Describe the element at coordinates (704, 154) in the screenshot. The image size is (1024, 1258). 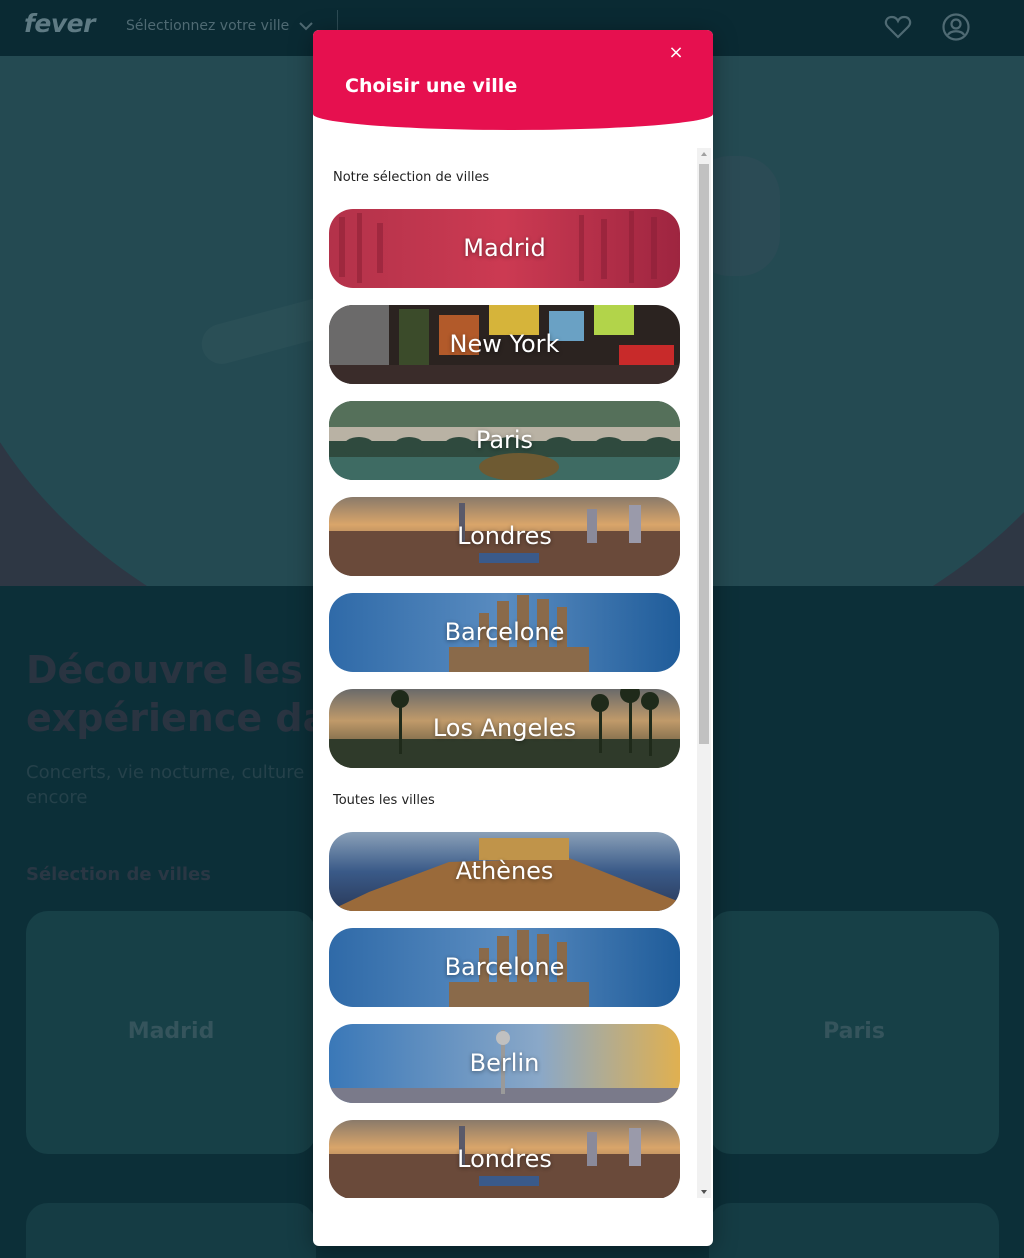
I see `scroll-up-arrow-icon` at that location.